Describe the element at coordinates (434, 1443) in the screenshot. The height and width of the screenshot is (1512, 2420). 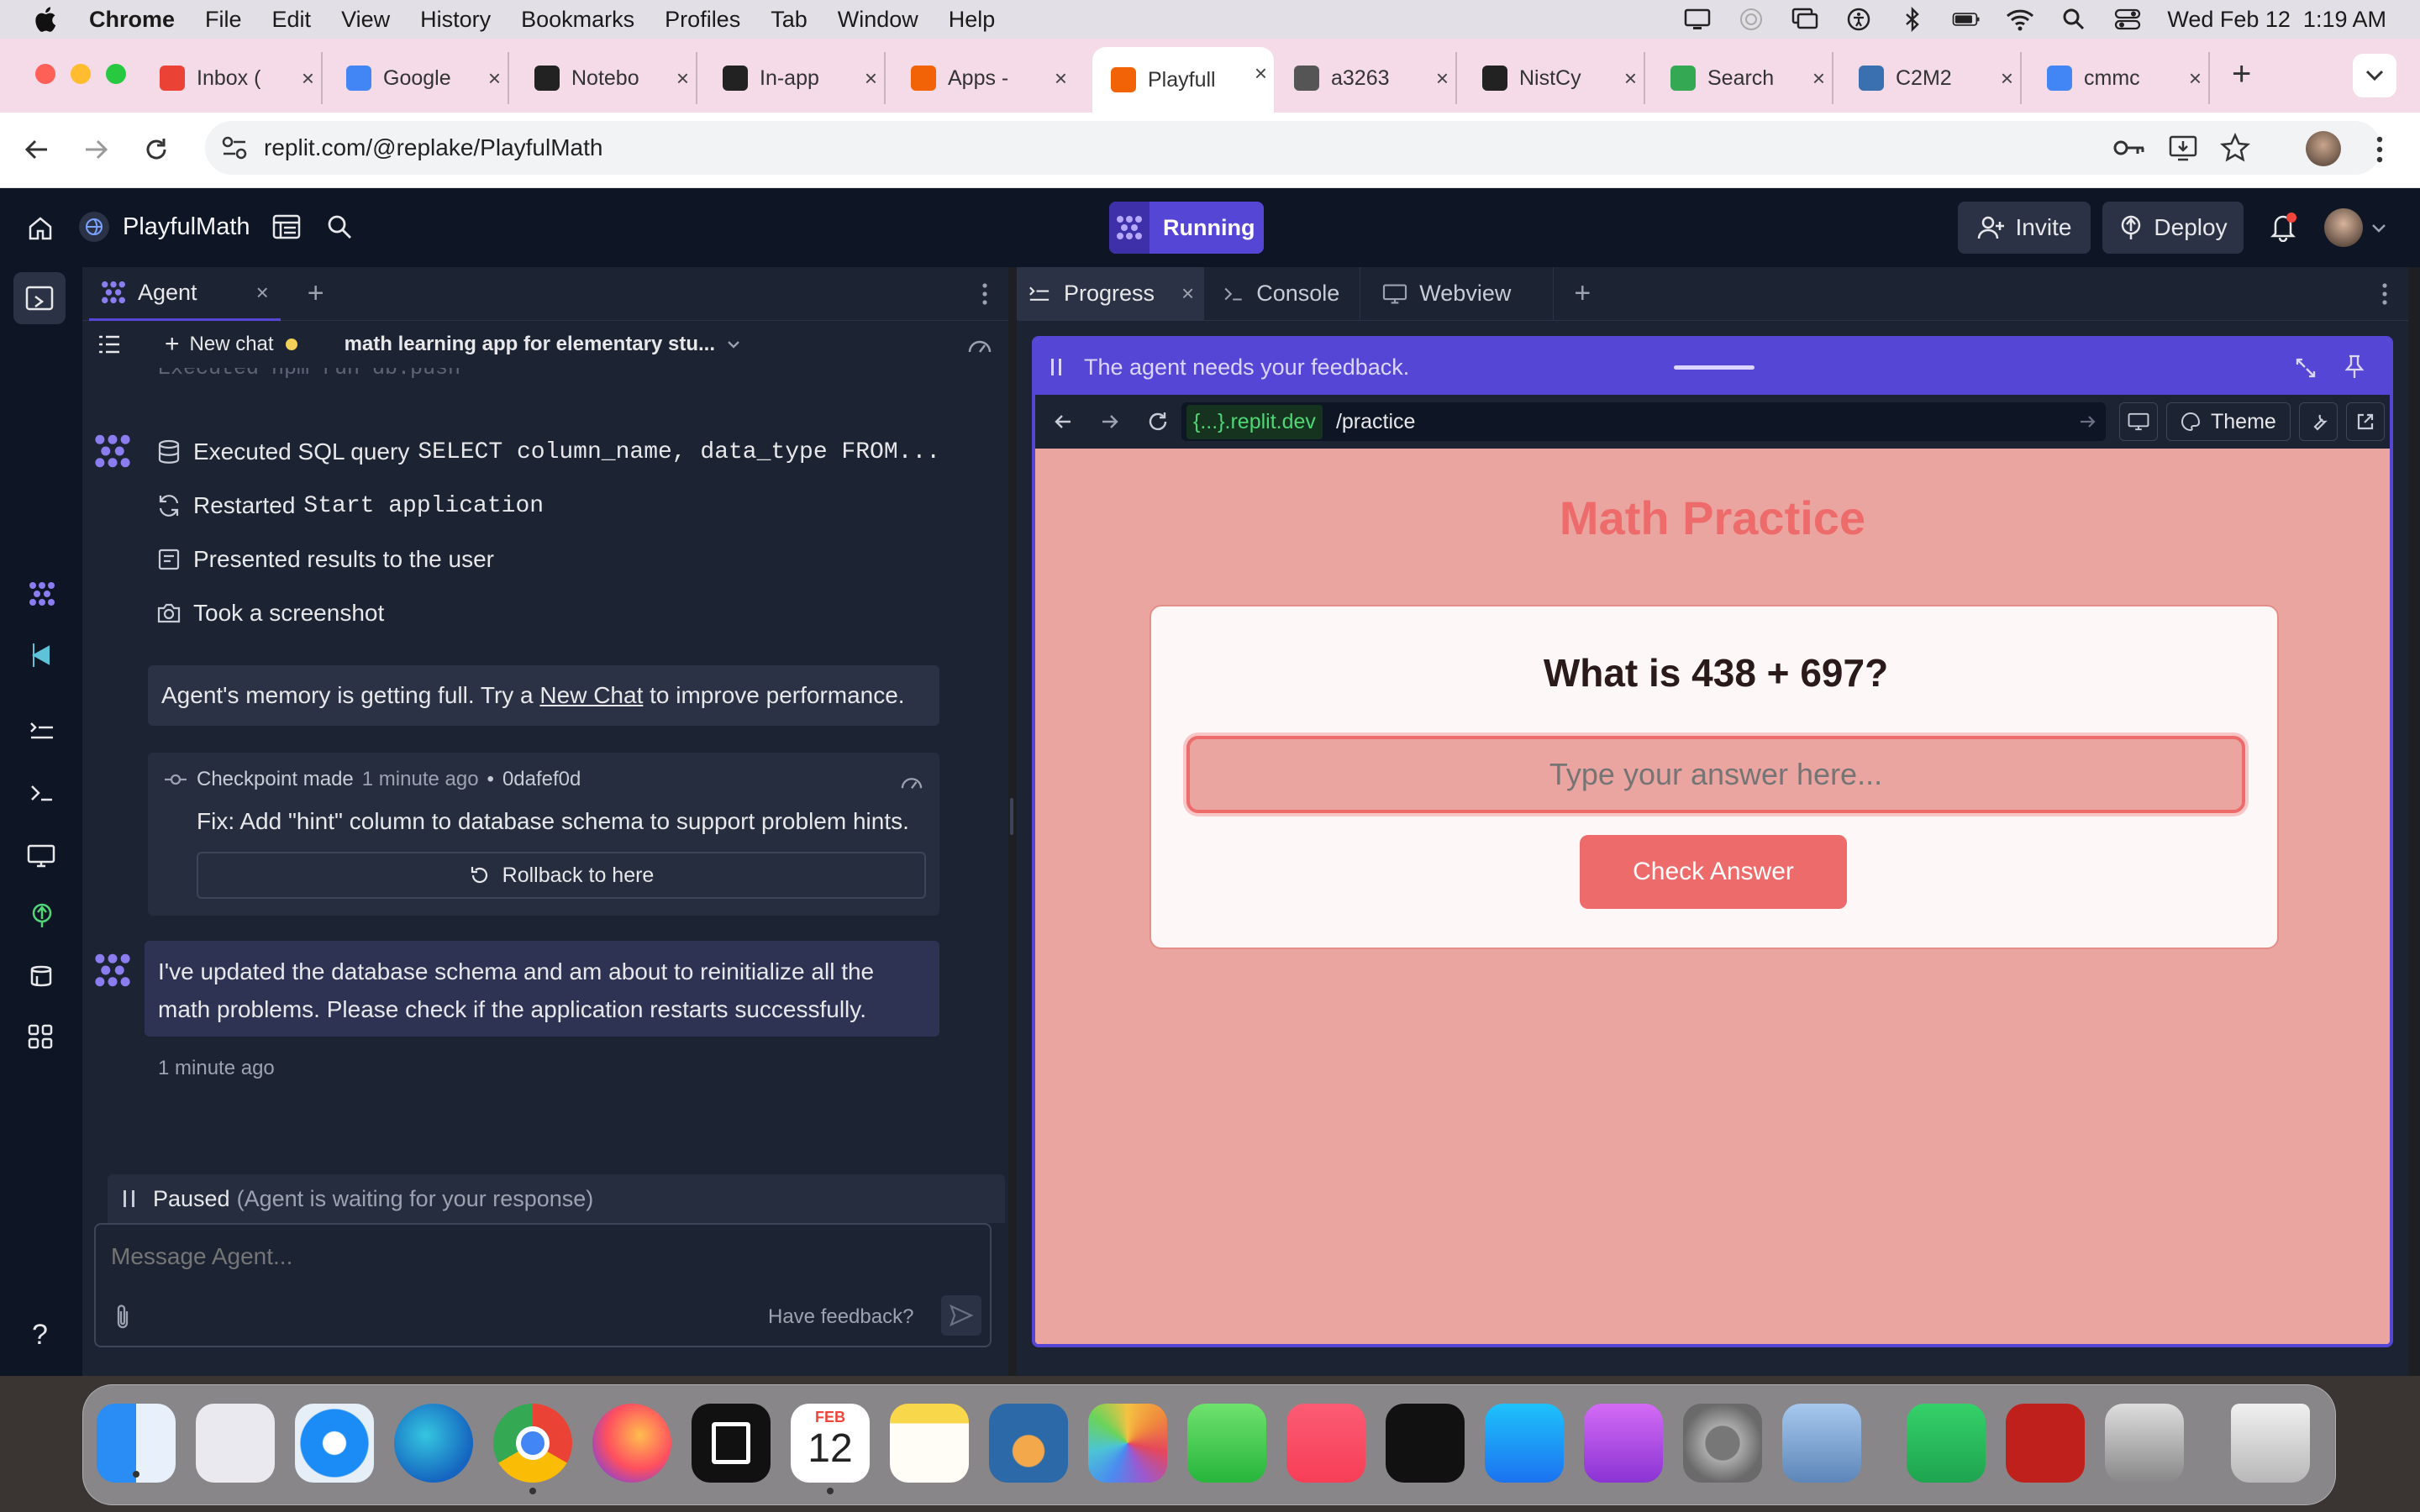
I see `edge-icon` at that location.